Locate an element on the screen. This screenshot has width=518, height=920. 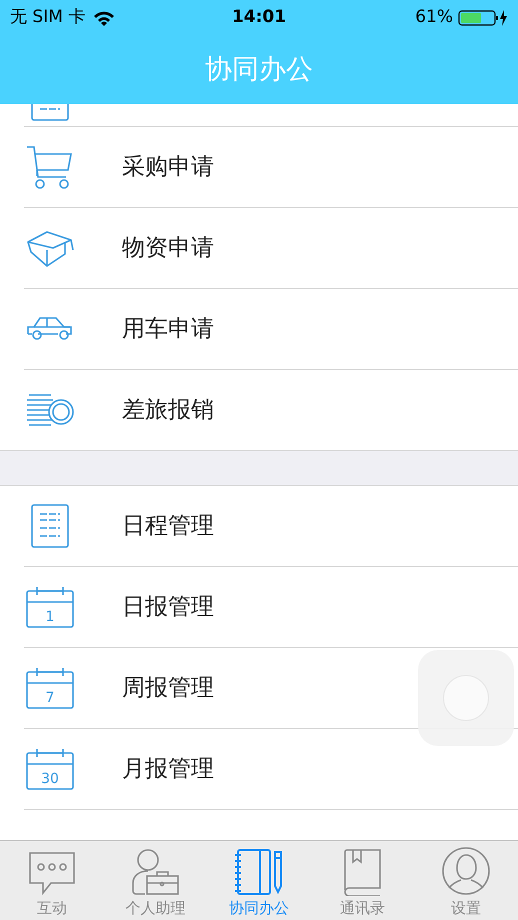
wifi-icon is located at coordinates (104, 18).